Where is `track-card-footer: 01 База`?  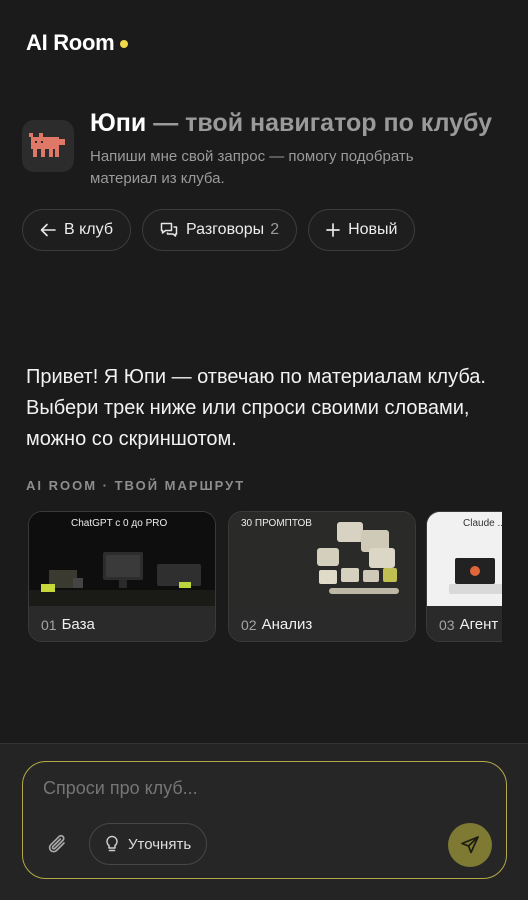 track-card-footer: 01 База is located at coordinates (122, 623).